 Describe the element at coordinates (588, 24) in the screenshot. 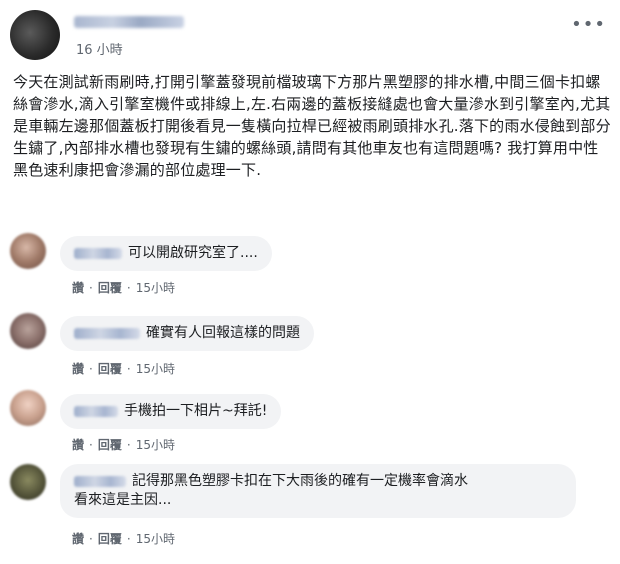

I see `more-options-icon: •••` at that location.